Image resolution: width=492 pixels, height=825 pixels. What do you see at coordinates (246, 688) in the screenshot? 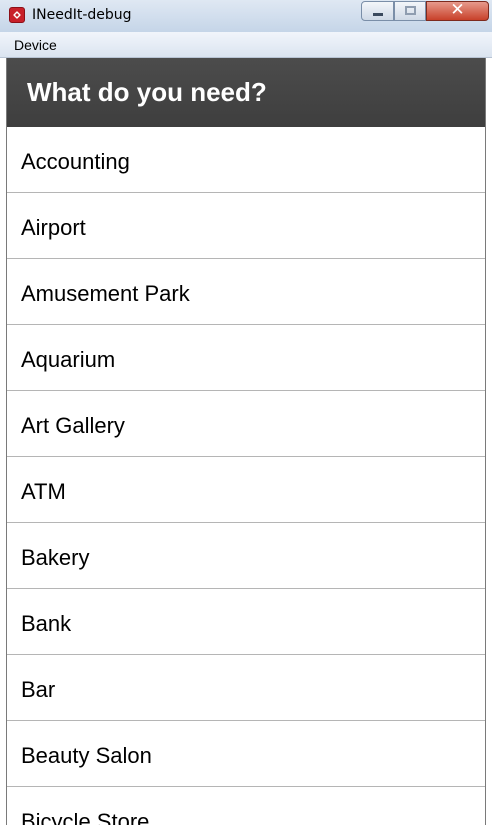
I see `list-item: Bar` at bounding box center [246, 688].